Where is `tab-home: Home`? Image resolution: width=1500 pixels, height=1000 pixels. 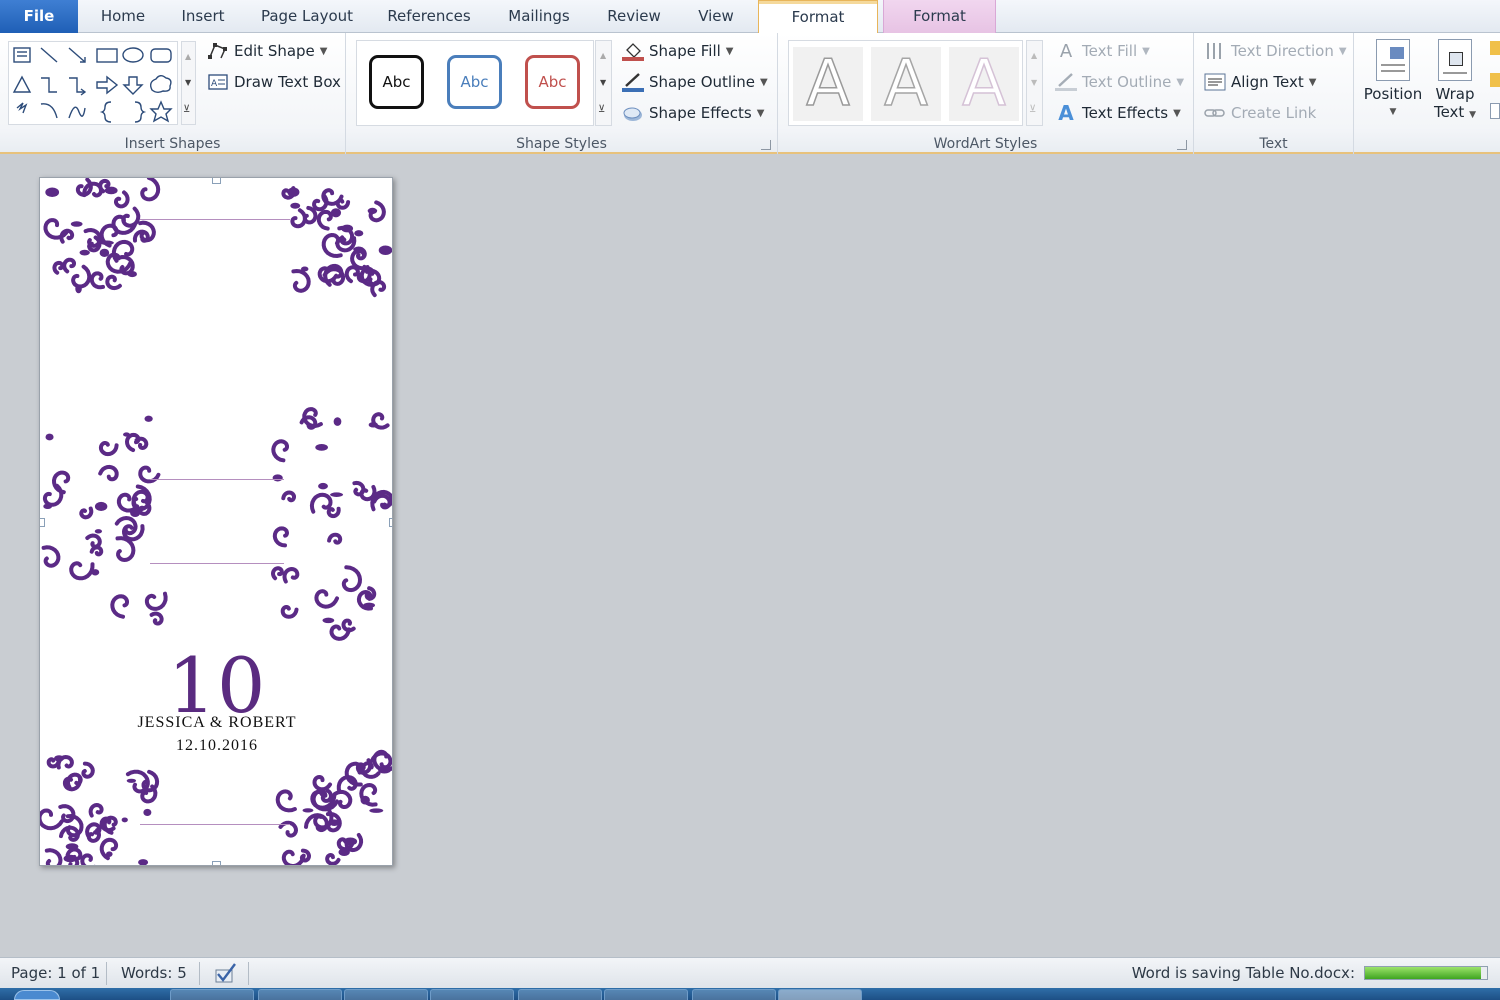 tab-home: Home is located at coordinates (123, 16).